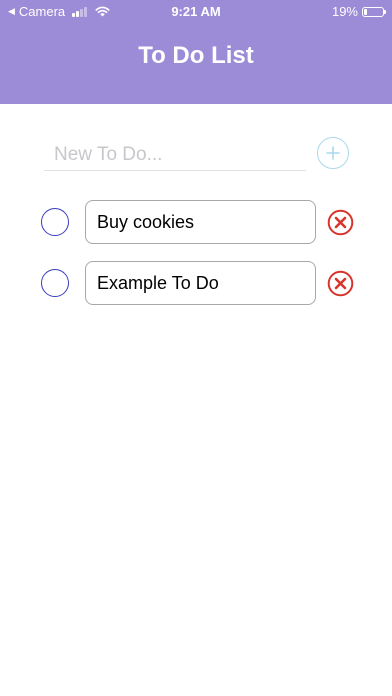  I want to click on page-title: To Do List, so click(196, 55).